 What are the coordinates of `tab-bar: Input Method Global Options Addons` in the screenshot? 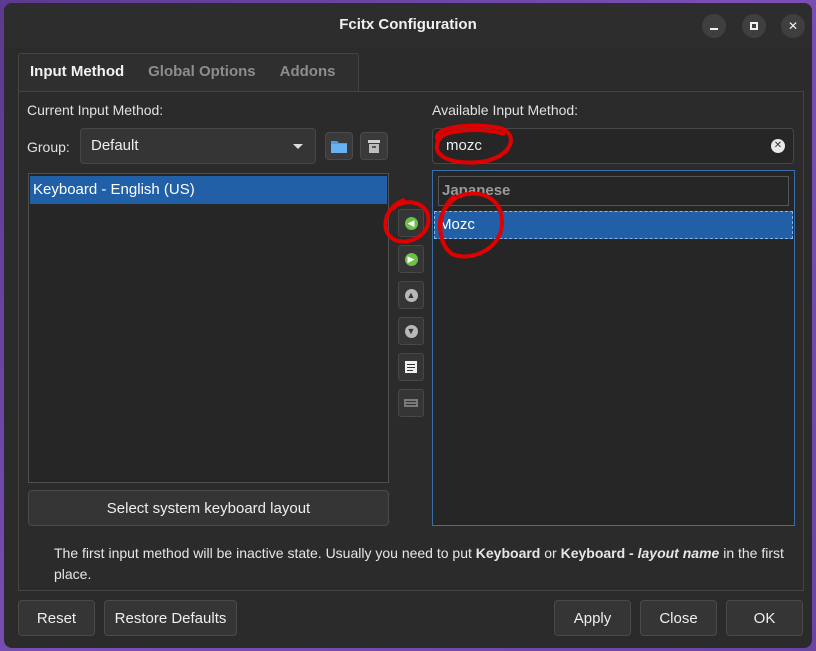 It's located at (182, 72).